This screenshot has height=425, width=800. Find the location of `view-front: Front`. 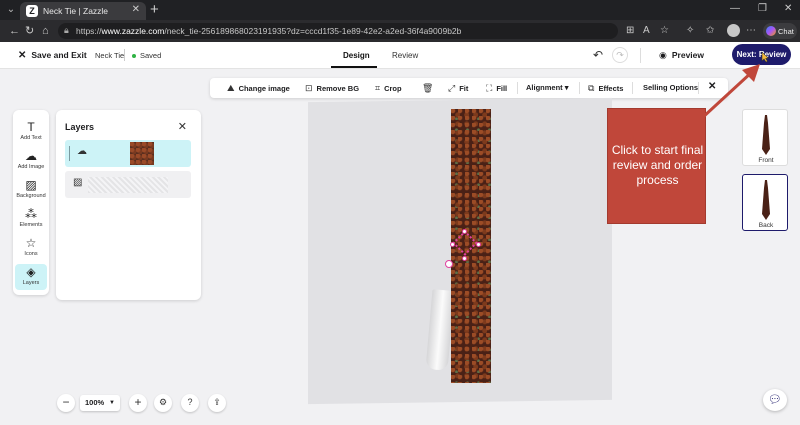

view-front: Front is located at coordinates (765, 137).